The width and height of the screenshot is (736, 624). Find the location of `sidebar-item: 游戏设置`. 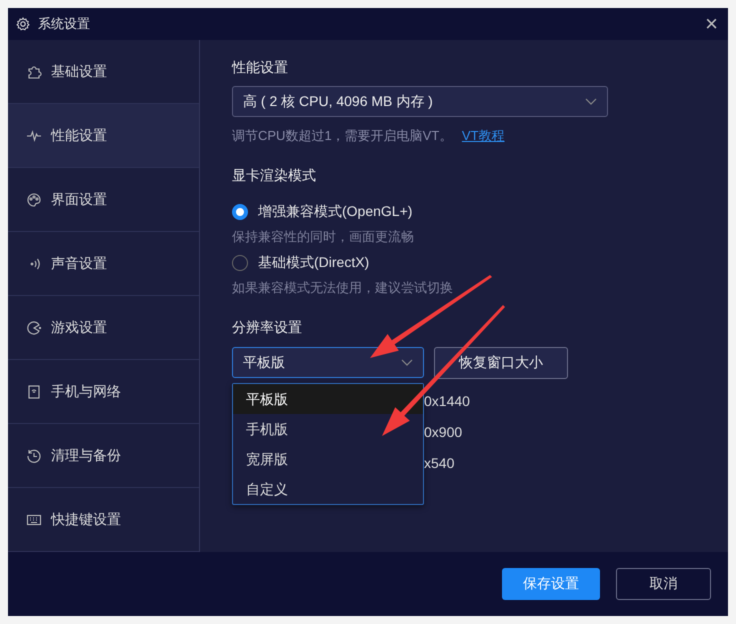

sidebar-item: 游戏设置 is located at coordinates (103, 328).